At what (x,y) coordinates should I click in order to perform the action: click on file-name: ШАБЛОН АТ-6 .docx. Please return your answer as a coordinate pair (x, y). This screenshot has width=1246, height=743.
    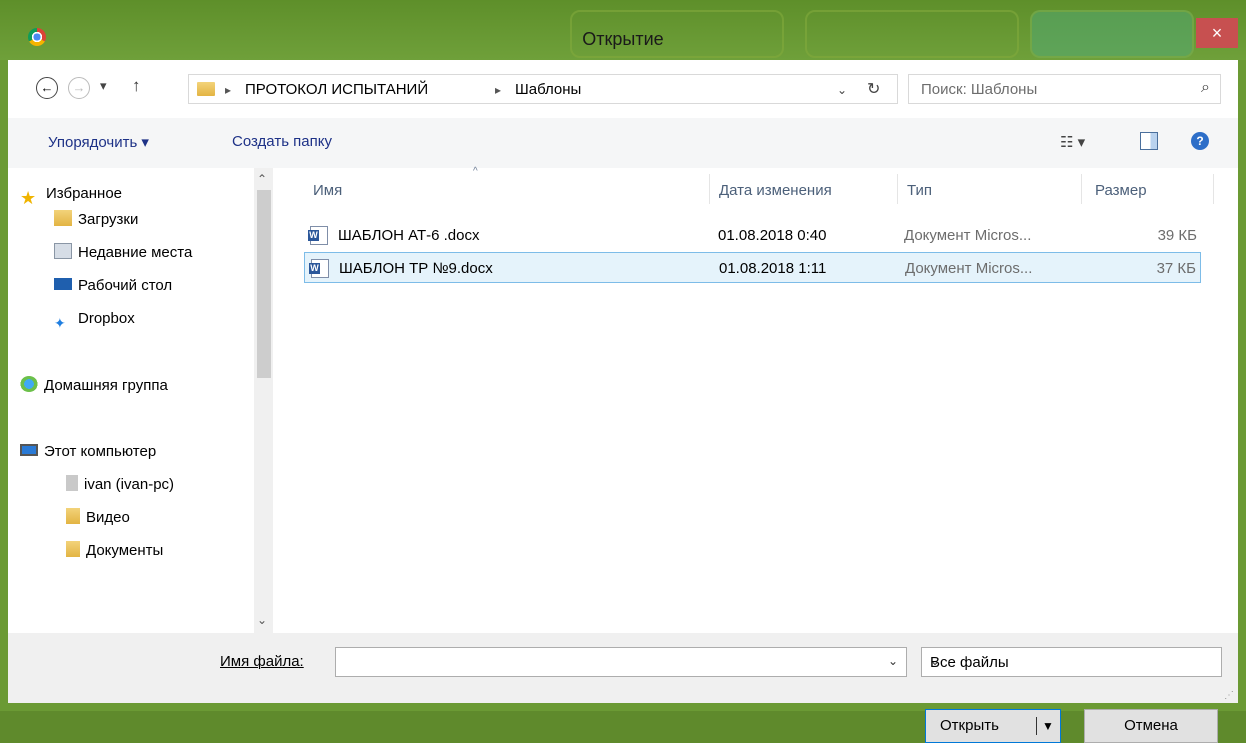
    Looking at the image, I should click on (409, 235).